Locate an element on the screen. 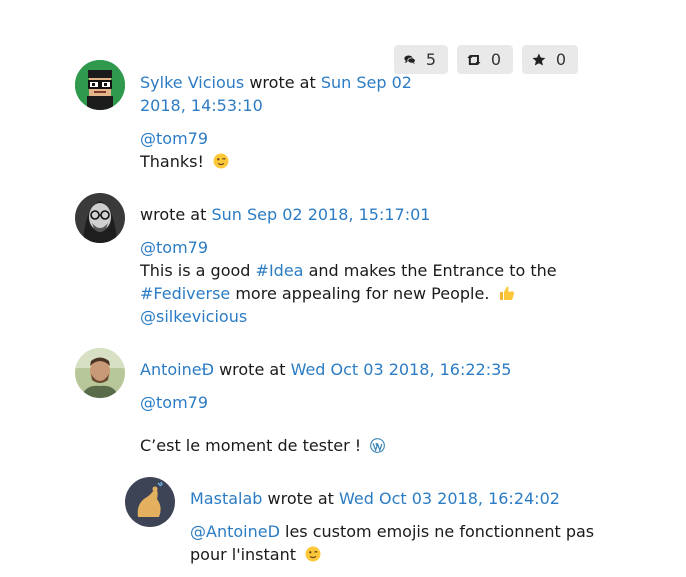  timestamp-link: Wed Oct 03 2018, 16:22:35 is located at coordinates (401, 369).